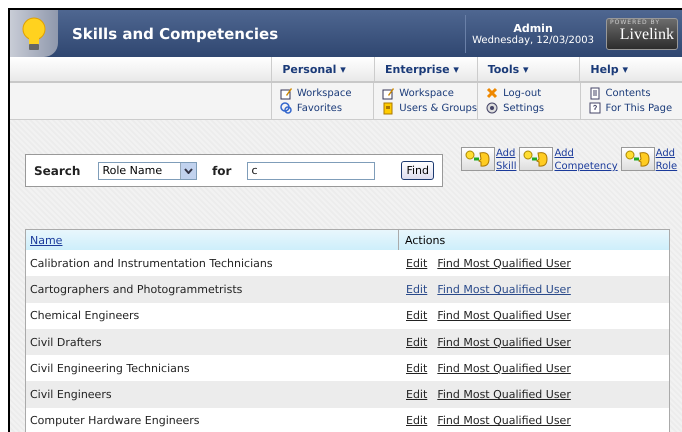  What do you see at coordinates (506, 160) in the screenshot?
I see `add-link: Add Skill` at bounding box center [506, 160].